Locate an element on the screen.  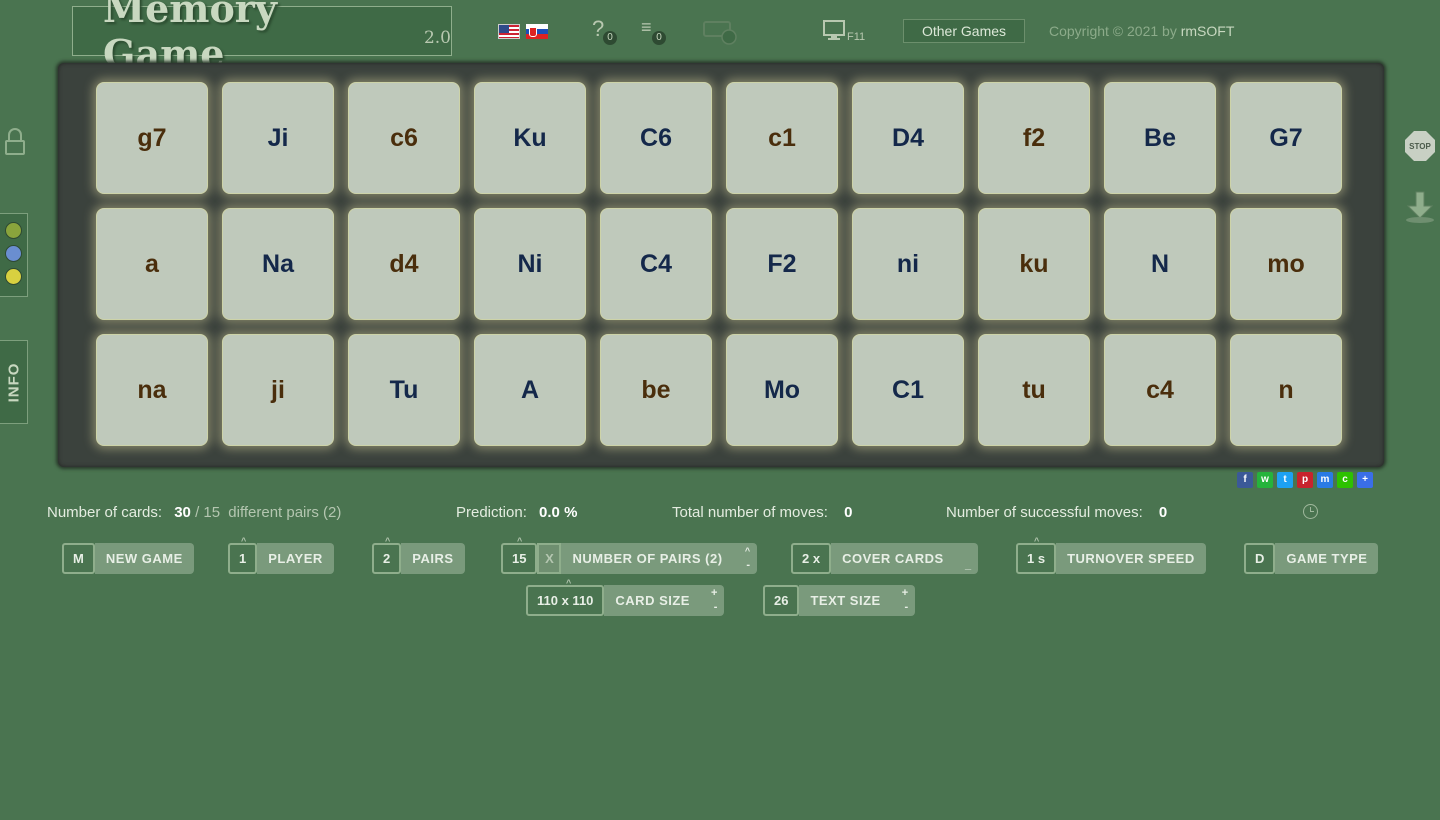
card-size-minus: - is located at coordinates (716, 607).